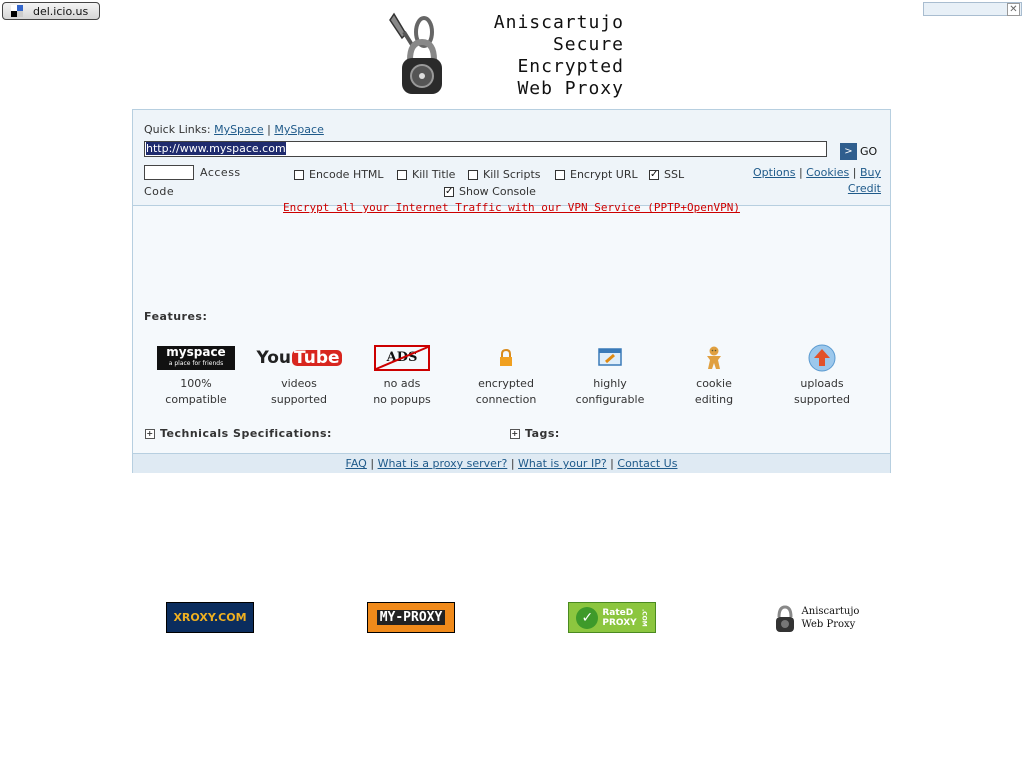  What do you see at coordinates (562, 463) in the screenshot?
I see `what-is-ip-link: What is your IP?` at bounding box center [562, 463].